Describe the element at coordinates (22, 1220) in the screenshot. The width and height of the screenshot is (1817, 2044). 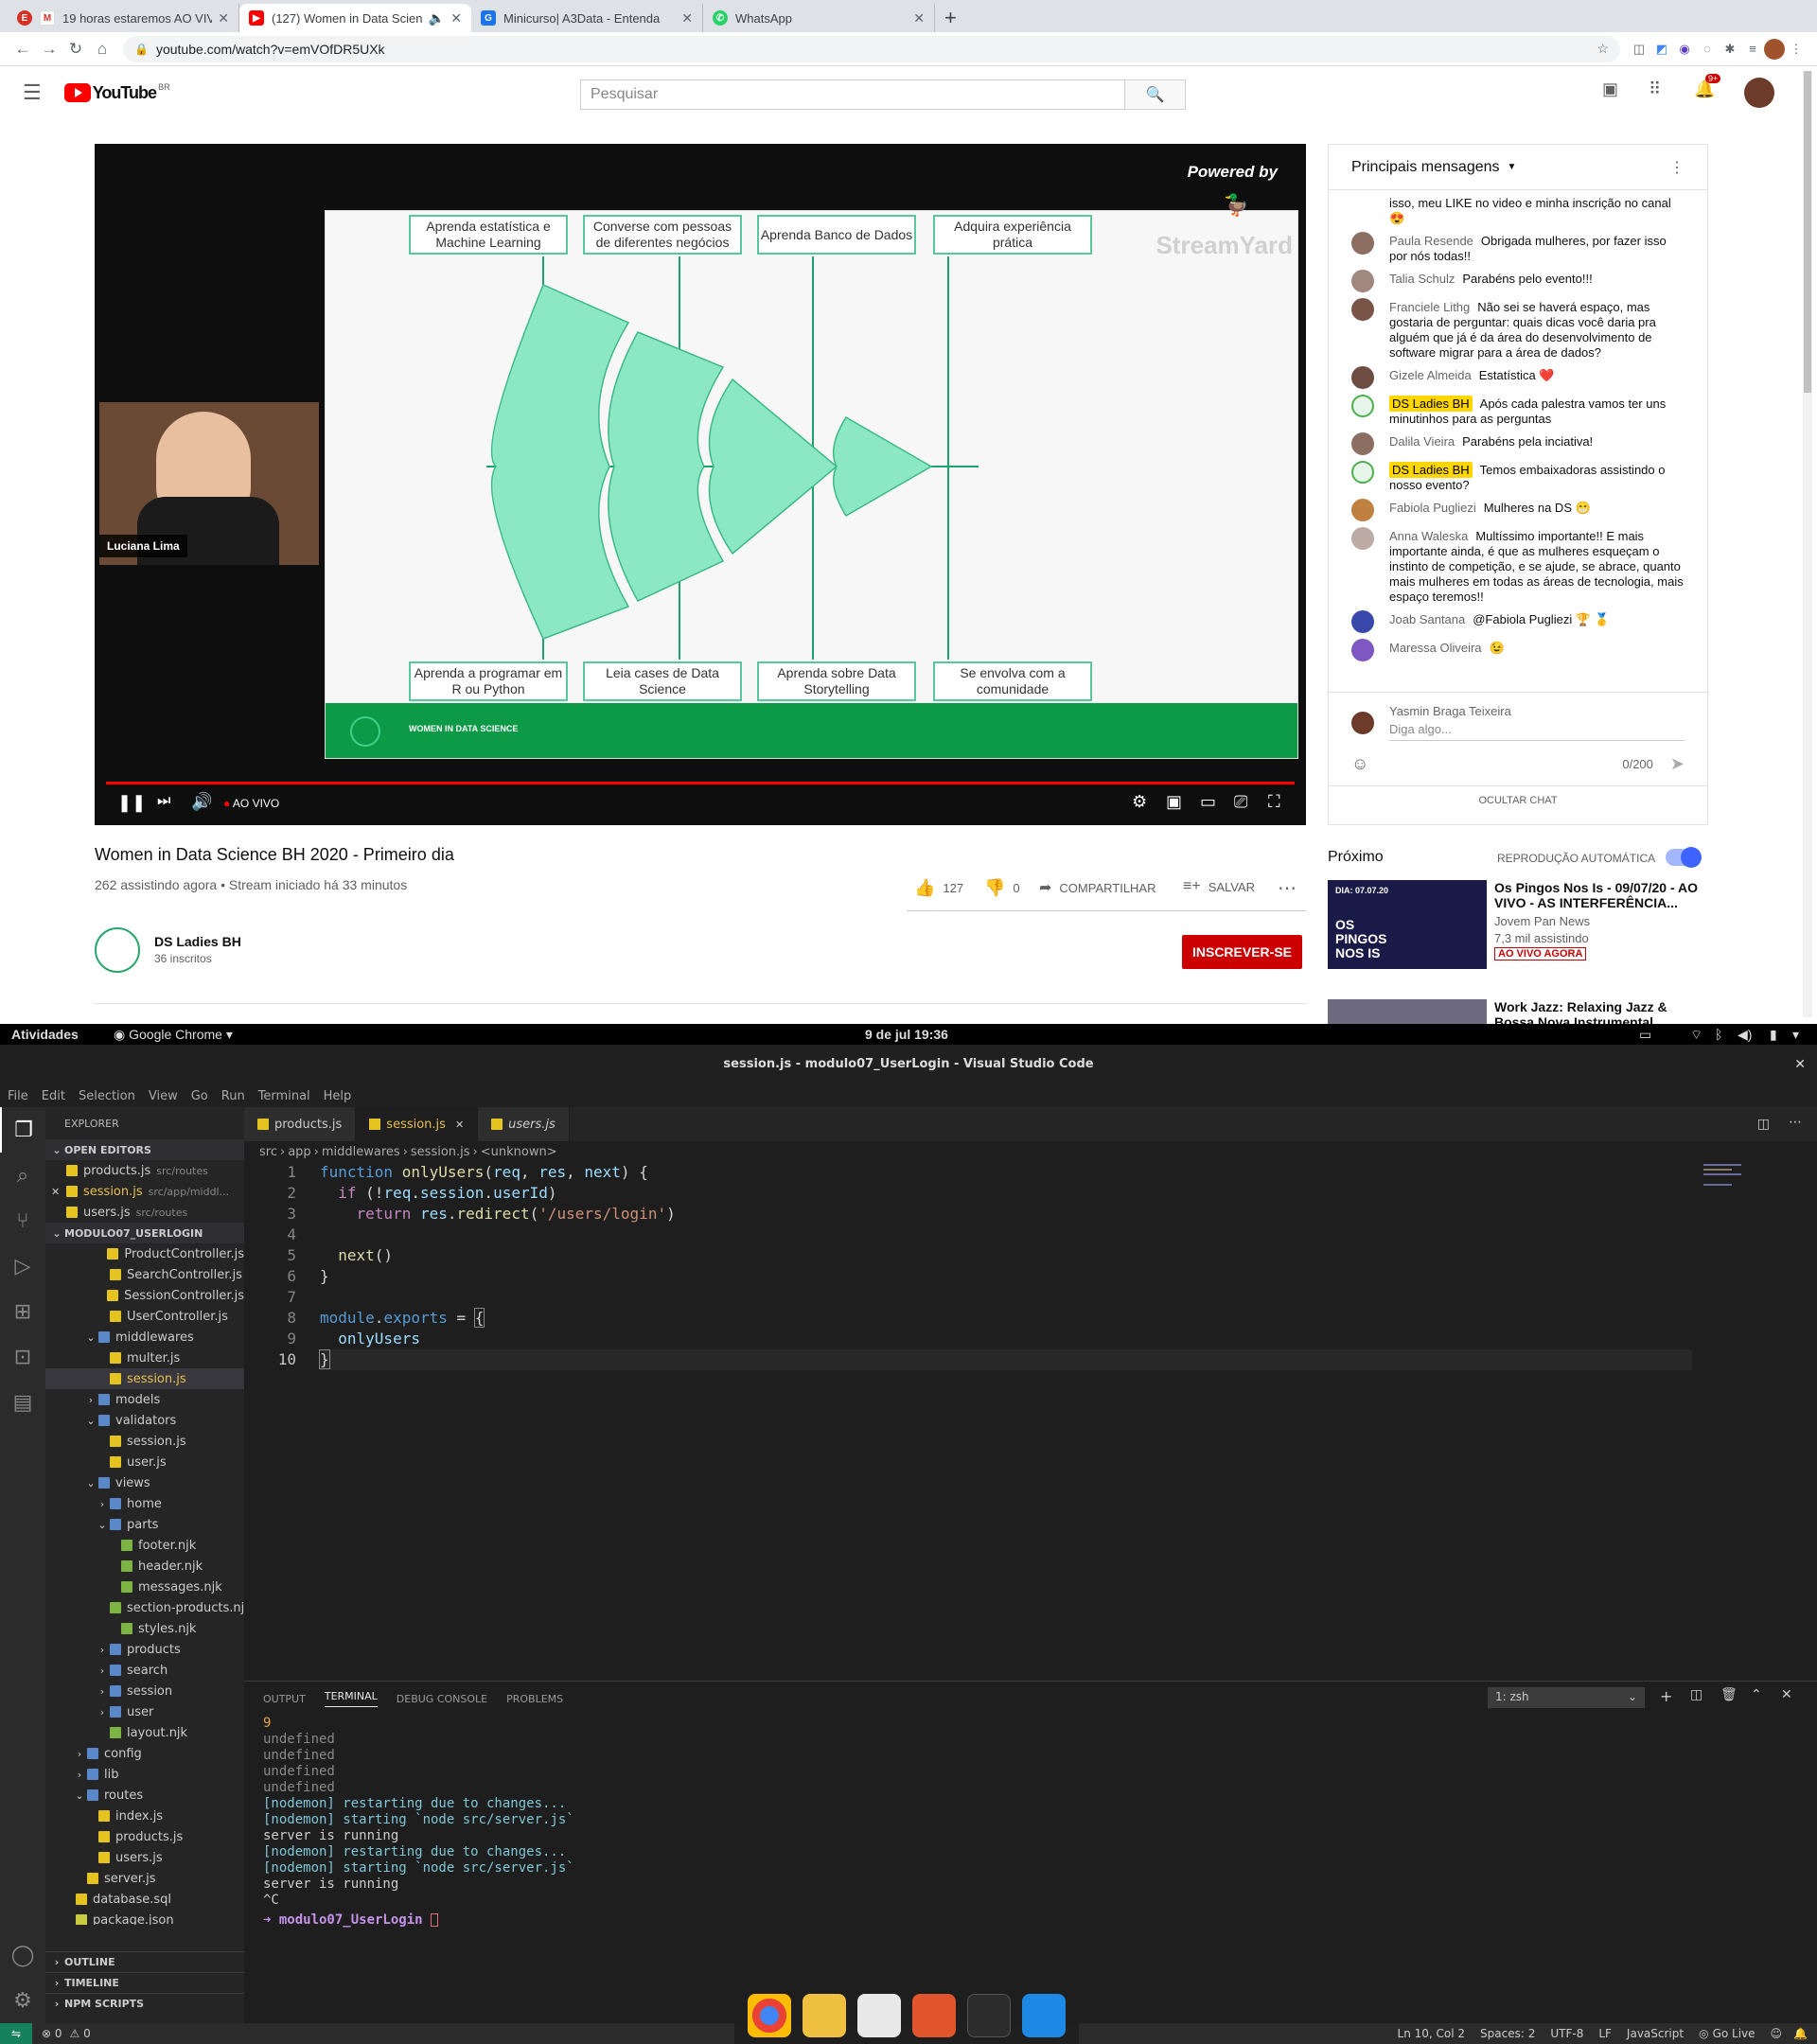
I see `source-control-icon: ⑂` at that location.